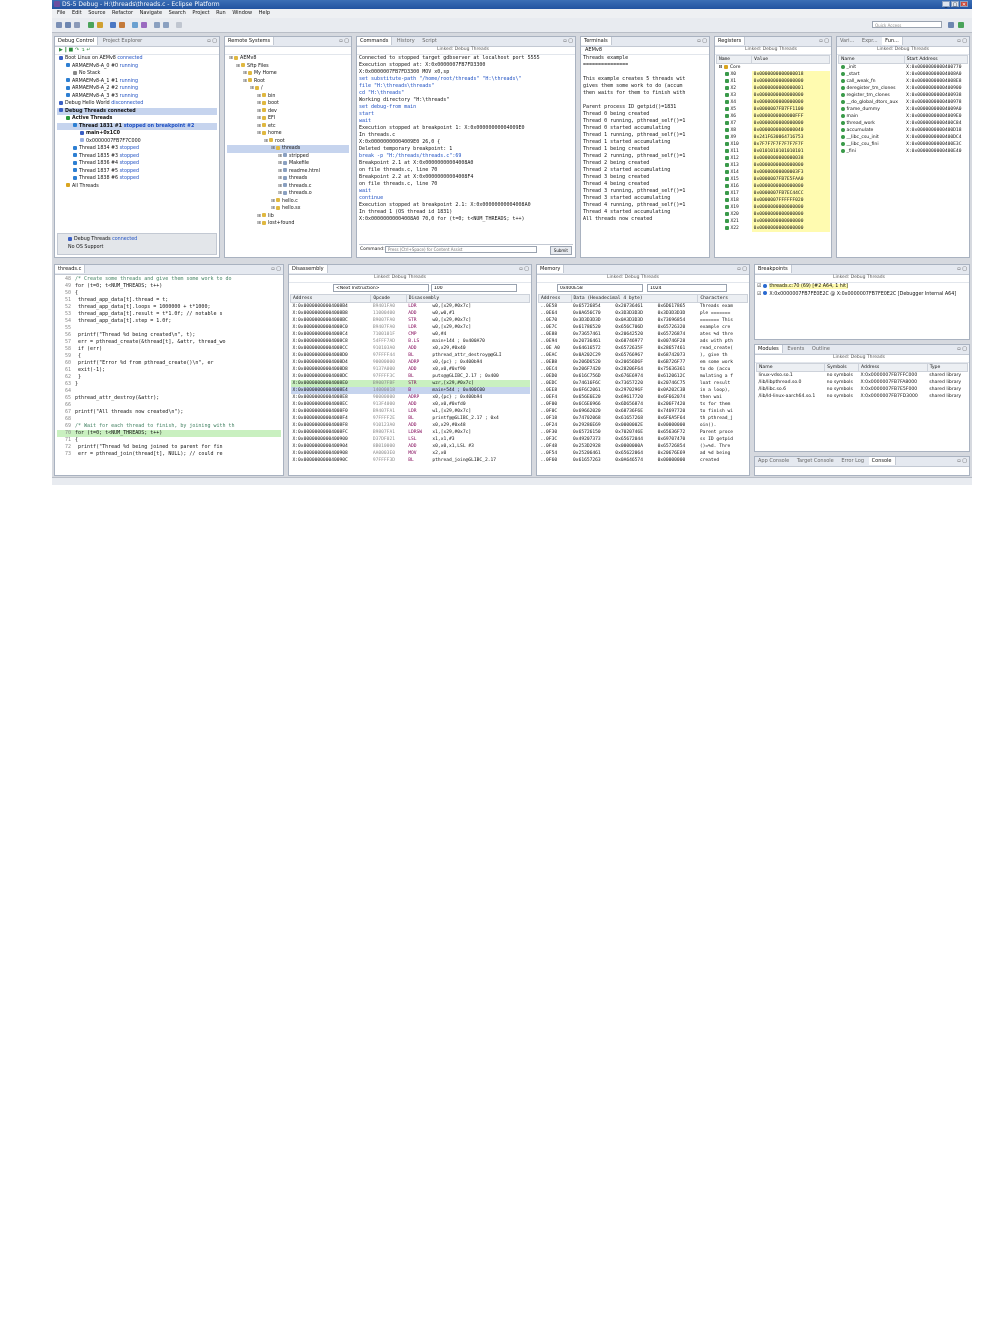 The height and width of the screenshot is (1324, 985). What do you see at coordinates (288, 142) in the screenshot?
I see `remote-tree-item: ⊞ root` at bounding box center [288, 142].